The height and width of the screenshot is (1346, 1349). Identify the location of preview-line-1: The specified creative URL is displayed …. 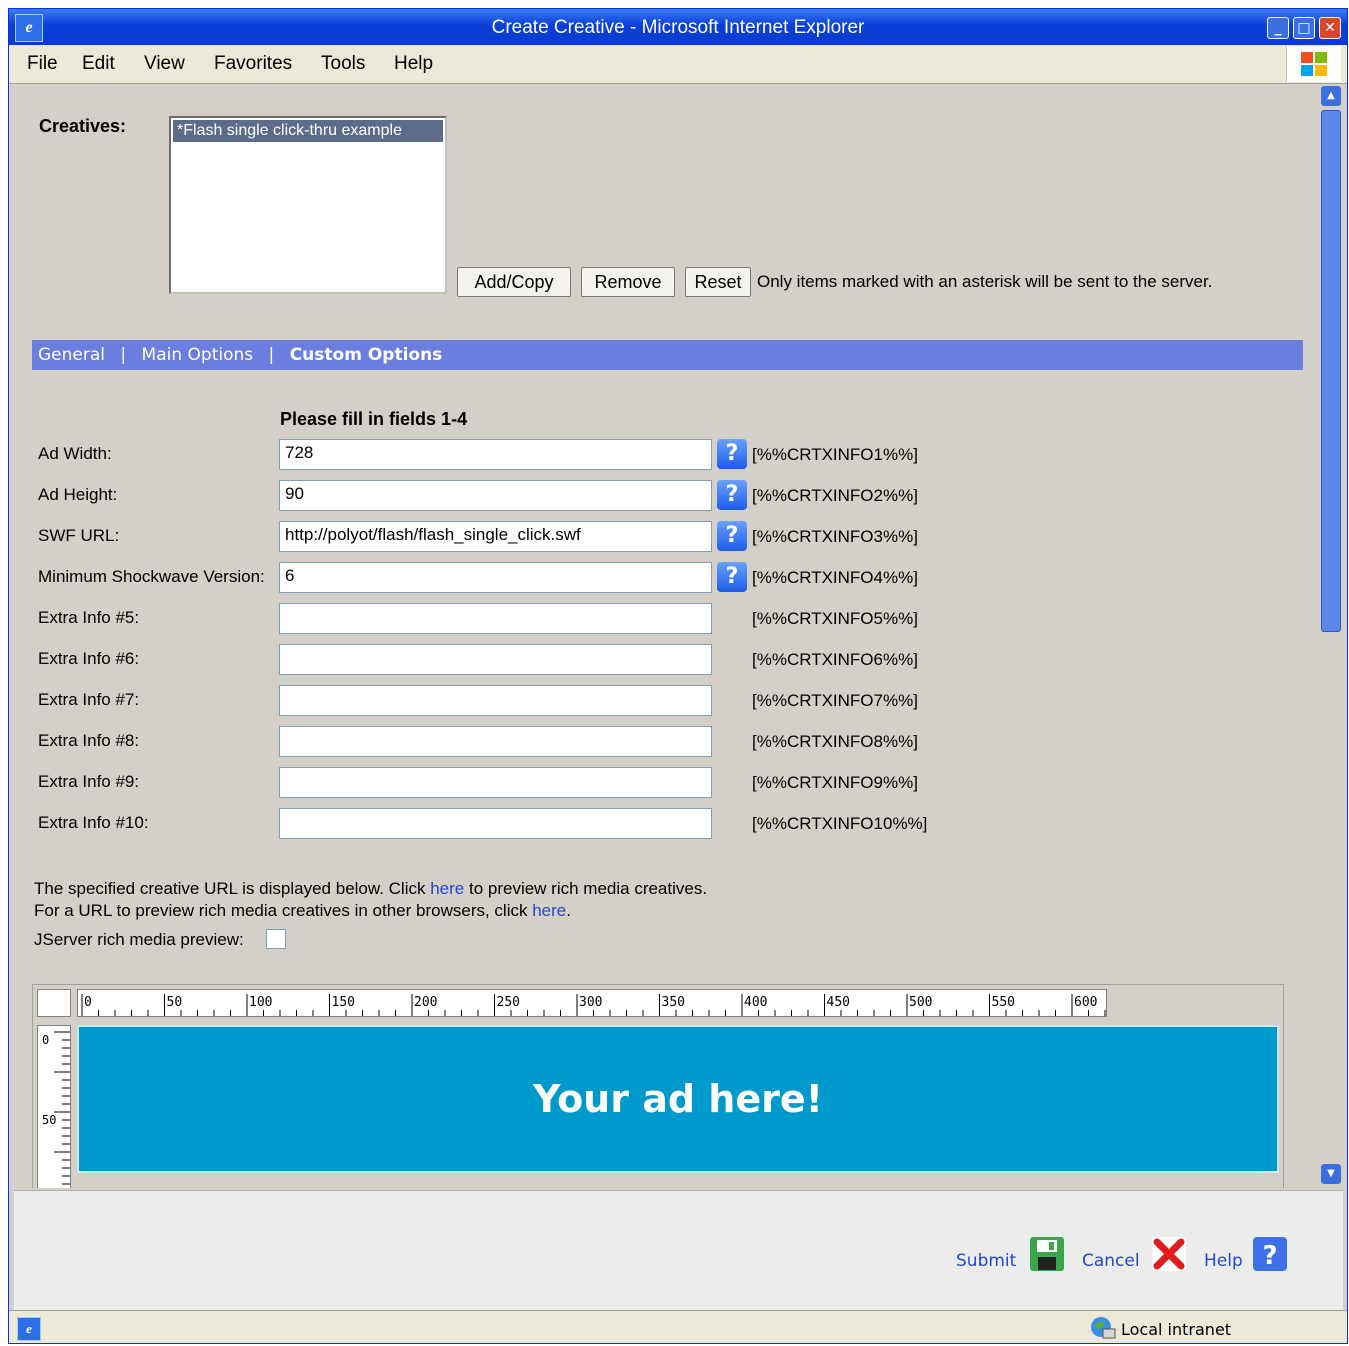
(370, 889).